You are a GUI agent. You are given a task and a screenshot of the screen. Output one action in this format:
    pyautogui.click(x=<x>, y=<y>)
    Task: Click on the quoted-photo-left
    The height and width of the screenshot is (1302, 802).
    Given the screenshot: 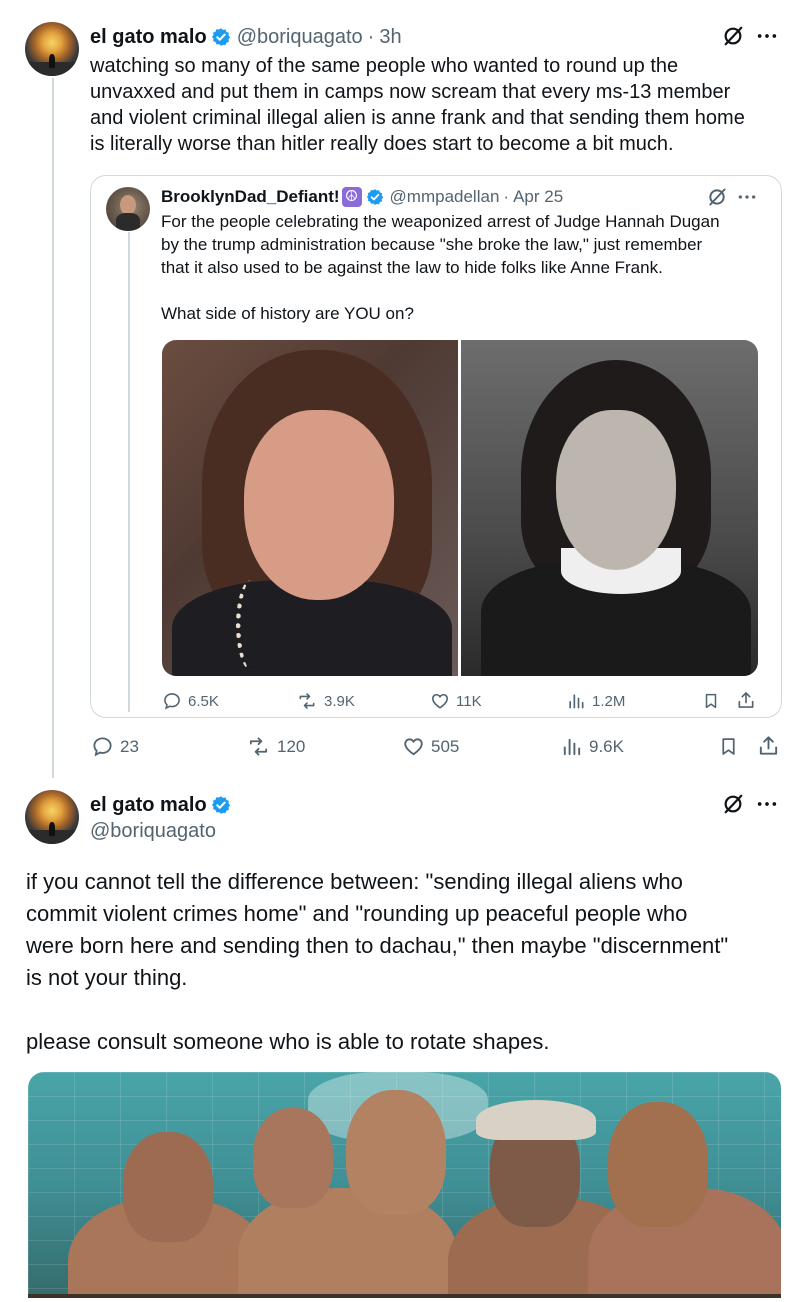 What is the action you would take?
    pyautogui.click(x=310, y=508)
    